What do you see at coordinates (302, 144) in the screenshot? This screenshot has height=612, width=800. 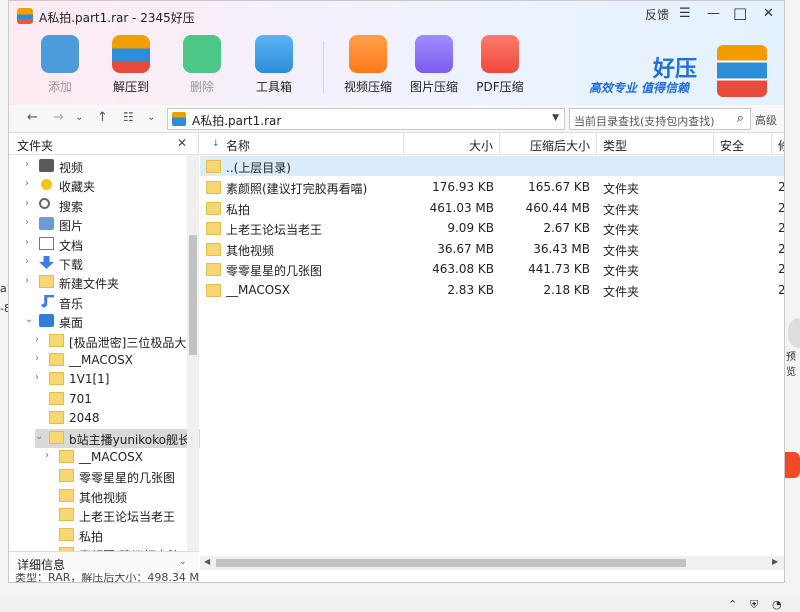 I see `column-header-name: ↓ 名称` at bounding box center [302, 144].